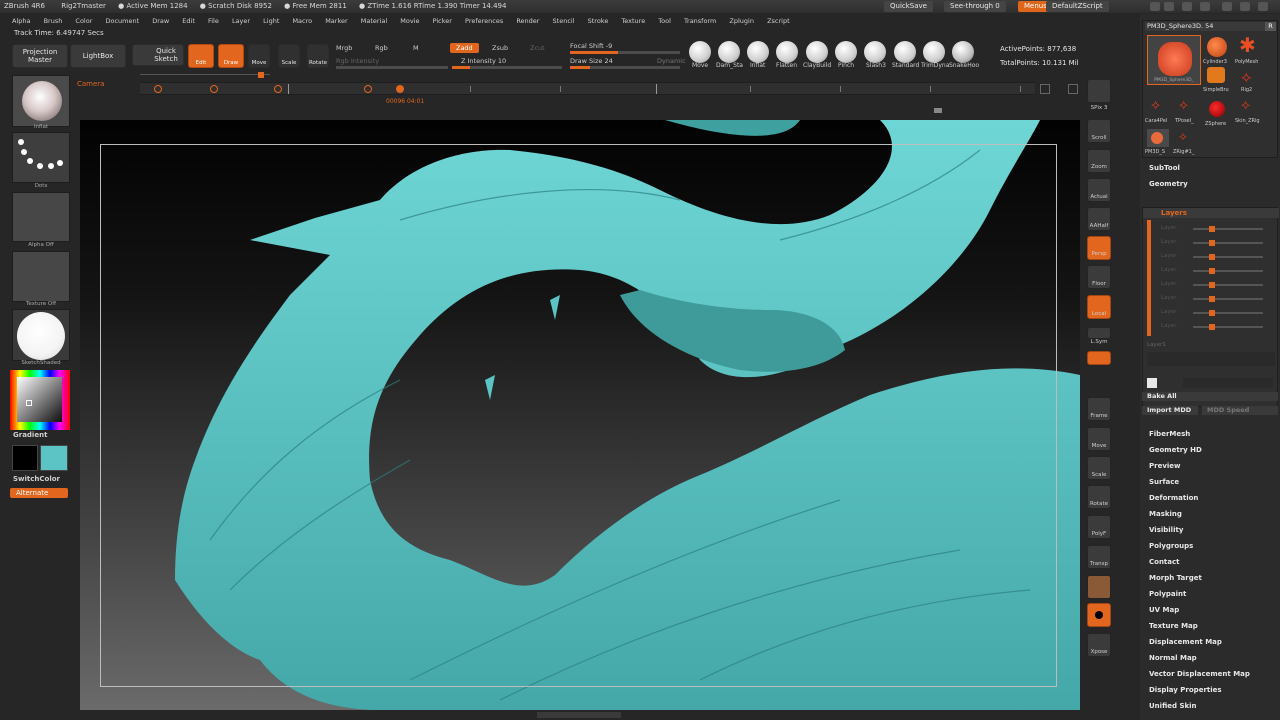  Describe the element at coordinates (729, 52) in the screenshot. I see `brush-damstandard-icon` at that location.